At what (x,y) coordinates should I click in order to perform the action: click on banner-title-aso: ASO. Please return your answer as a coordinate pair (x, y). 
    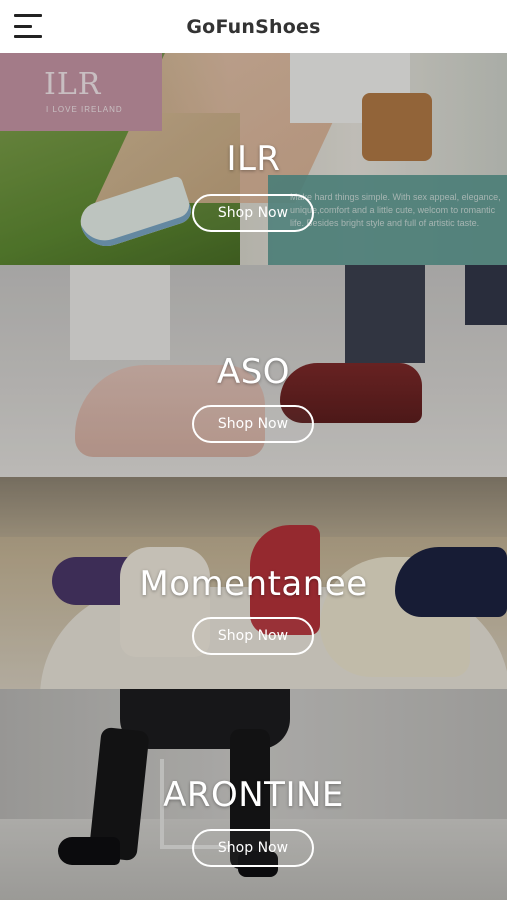
    Looking at the image, I should click on (253, 372).